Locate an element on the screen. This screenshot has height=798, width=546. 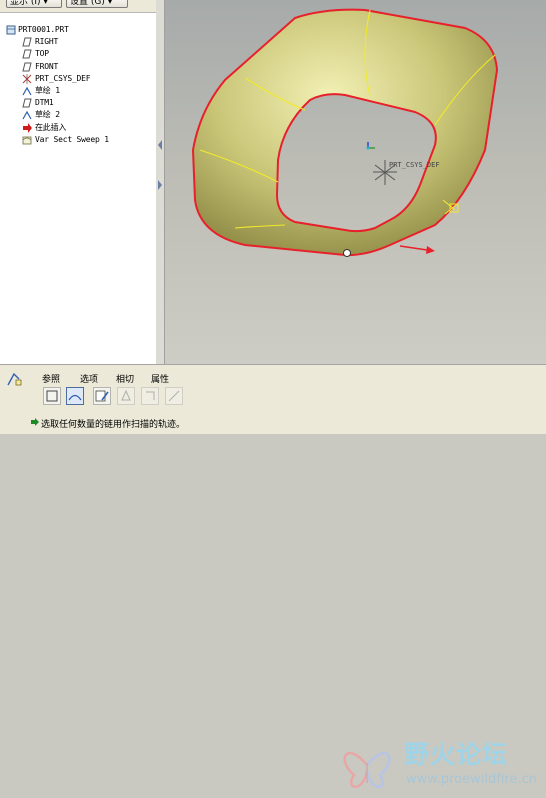
tree-item-label: TOP is located at coordinates (42, 54).